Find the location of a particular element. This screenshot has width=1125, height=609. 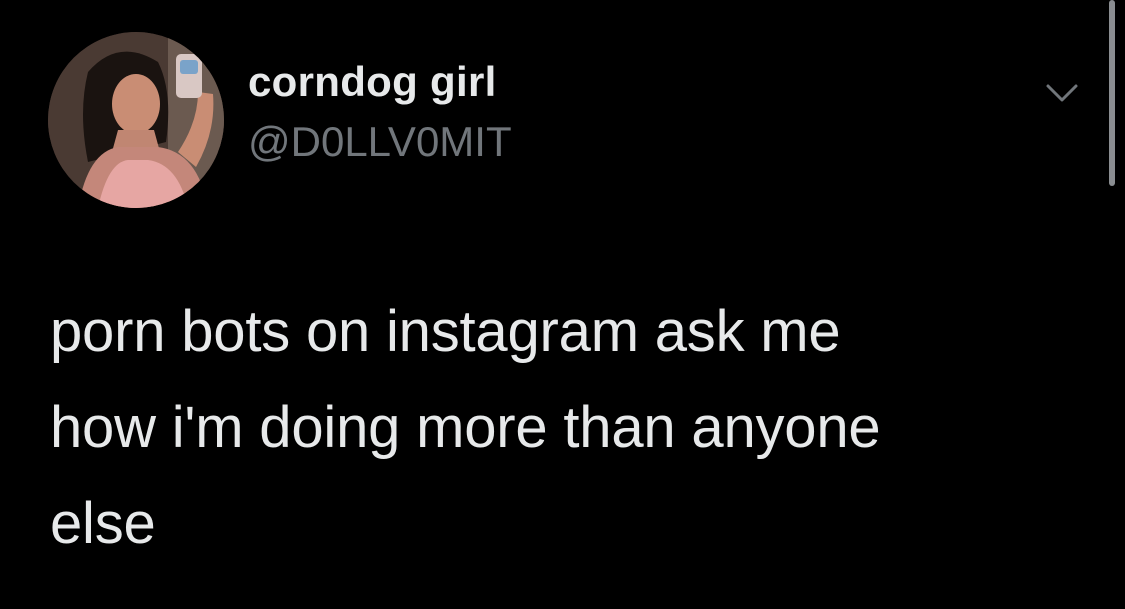

tweet-menu-button is located at coordinates (1062, 93).